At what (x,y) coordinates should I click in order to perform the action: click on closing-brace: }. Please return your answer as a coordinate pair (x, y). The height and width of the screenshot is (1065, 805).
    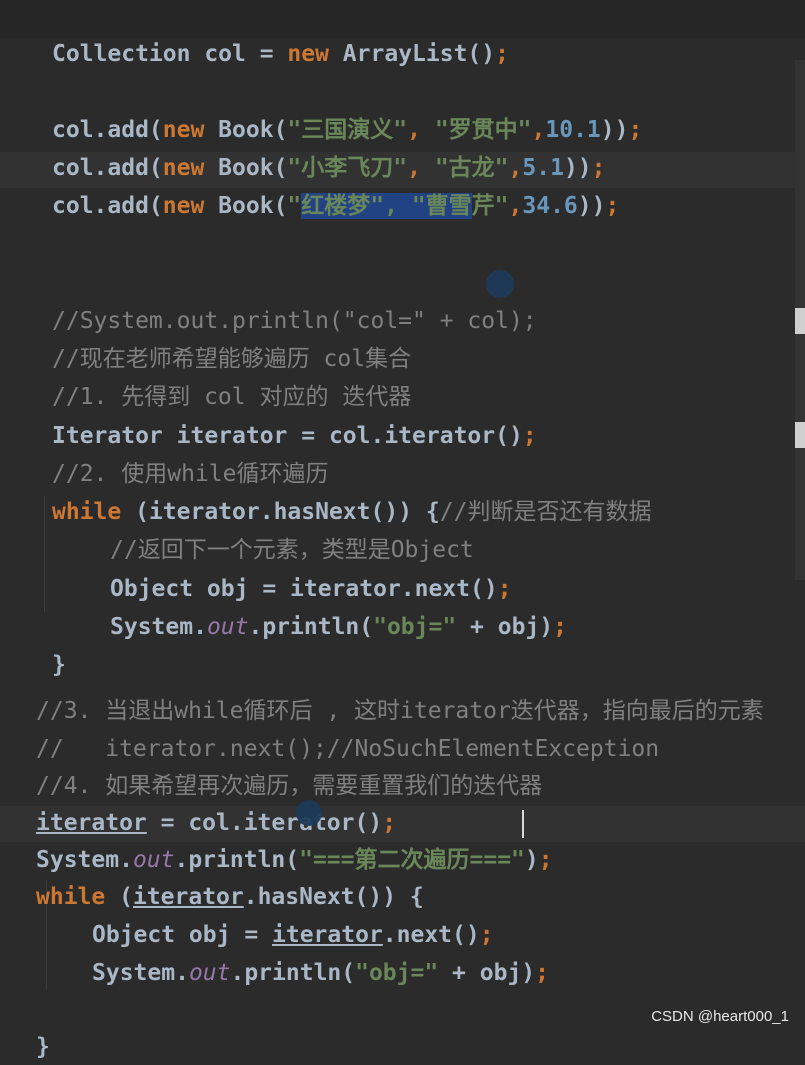
    Looking at the image, I should click on (43, 1047).